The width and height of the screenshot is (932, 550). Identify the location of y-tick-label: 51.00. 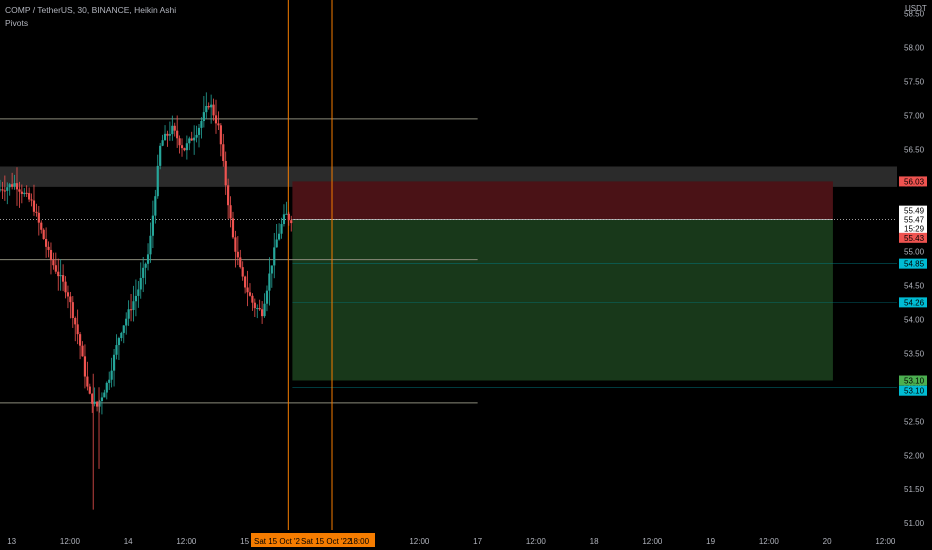
(914, 523).